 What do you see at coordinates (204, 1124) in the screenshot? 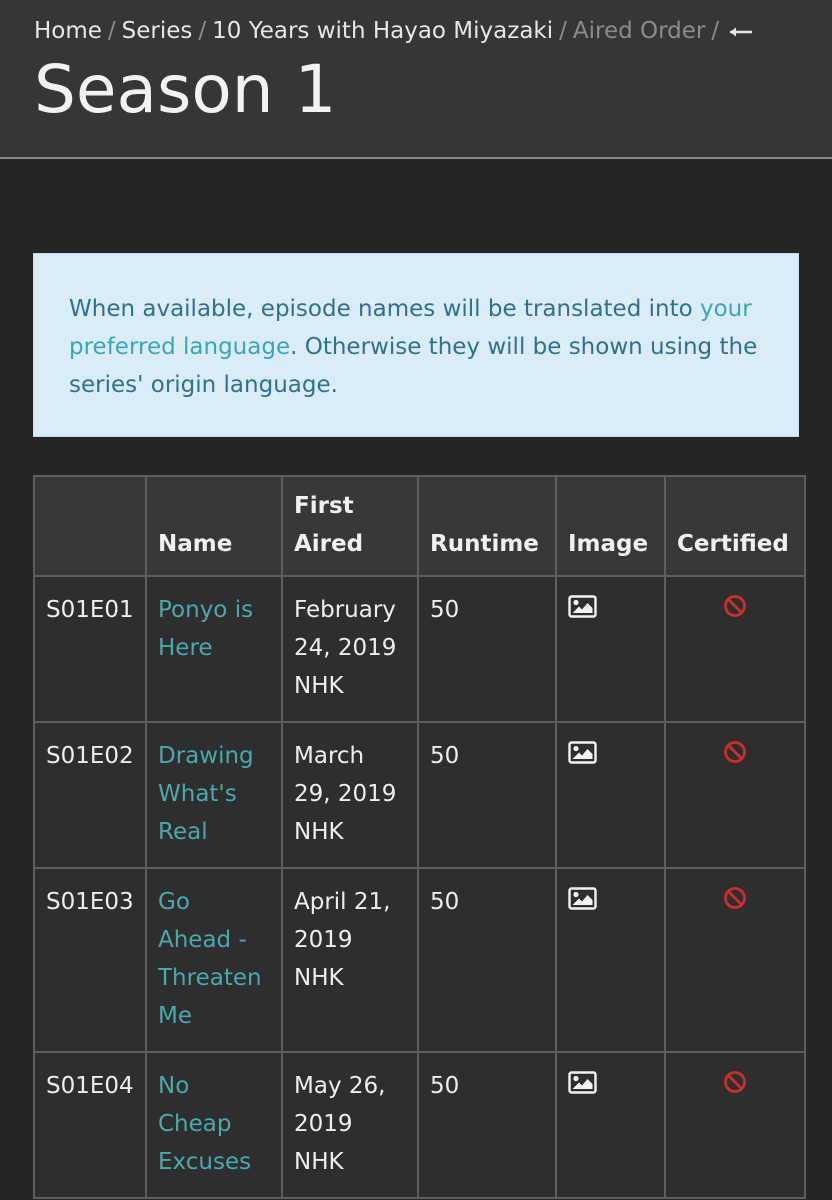
I see `episode-name-link: No Cheap Excuses` at bounding box center [204, 1124].